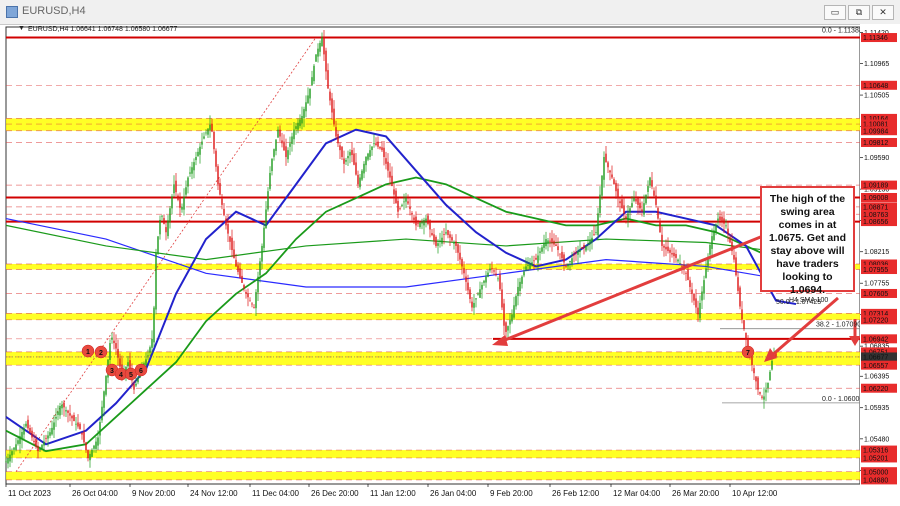 This screenshot has width=900, height=506. What do you see at coordinates (12, 12) in the screenshot?
I see `chart-icon` at bounding box center [12, 12].